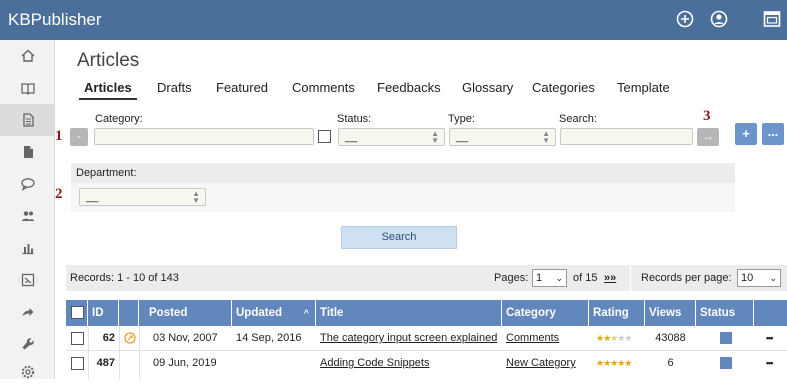  I want to click on plus-circle-icon, so click(685, 19).